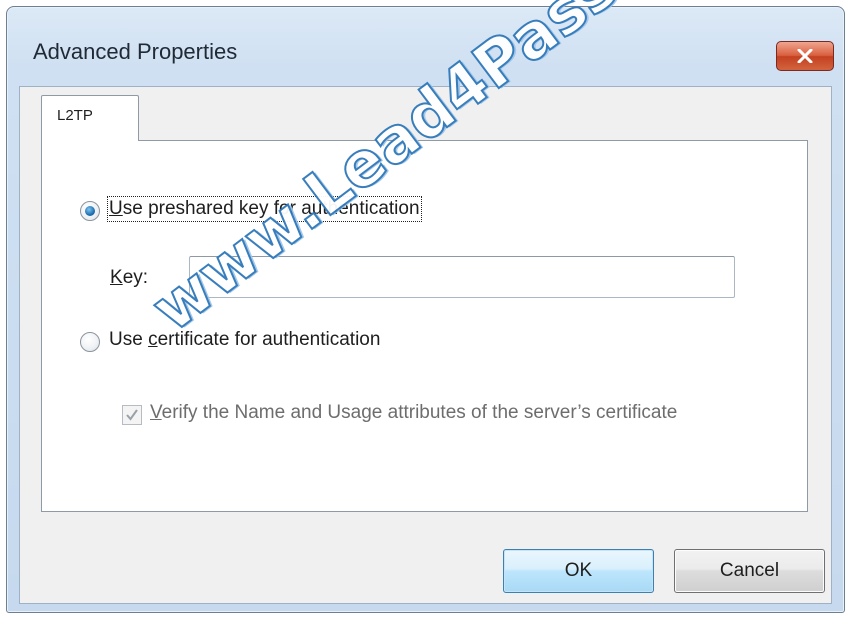  I want to click on preshared-key-radio, so click(90, 211).